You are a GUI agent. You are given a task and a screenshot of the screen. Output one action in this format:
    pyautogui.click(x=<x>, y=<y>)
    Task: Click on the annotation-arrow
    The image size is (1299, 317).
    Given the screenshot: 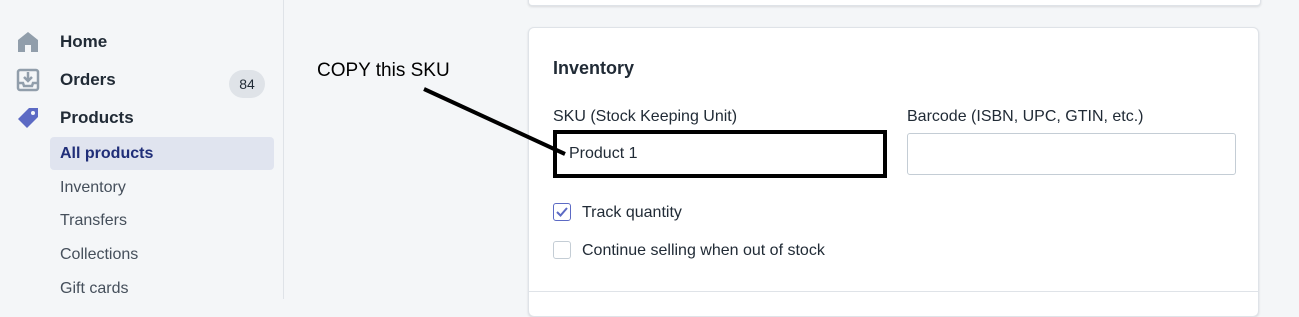 What is the action you would take?
    pyautogui.click(x=494, y=121)
    